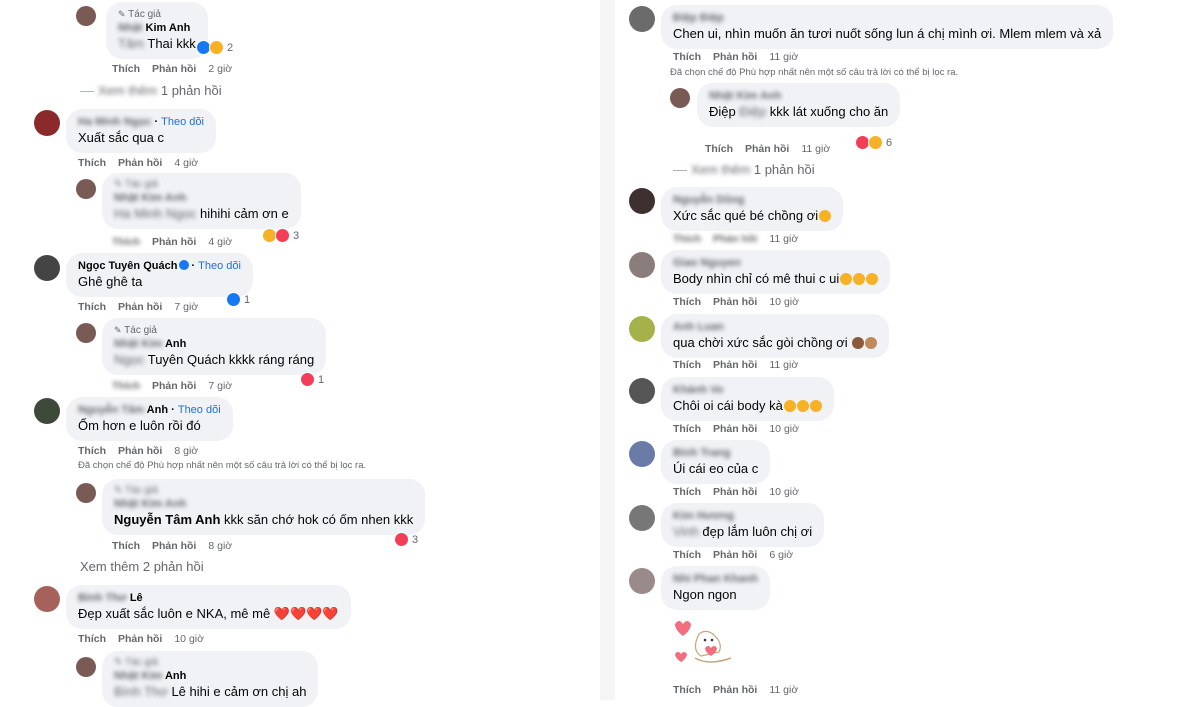 The width and height of the screenshot is (1200, 707). Describe the element at coordinates (747, 390) in the screenshot. I see `comment-author: Khánh Vo` at that location.